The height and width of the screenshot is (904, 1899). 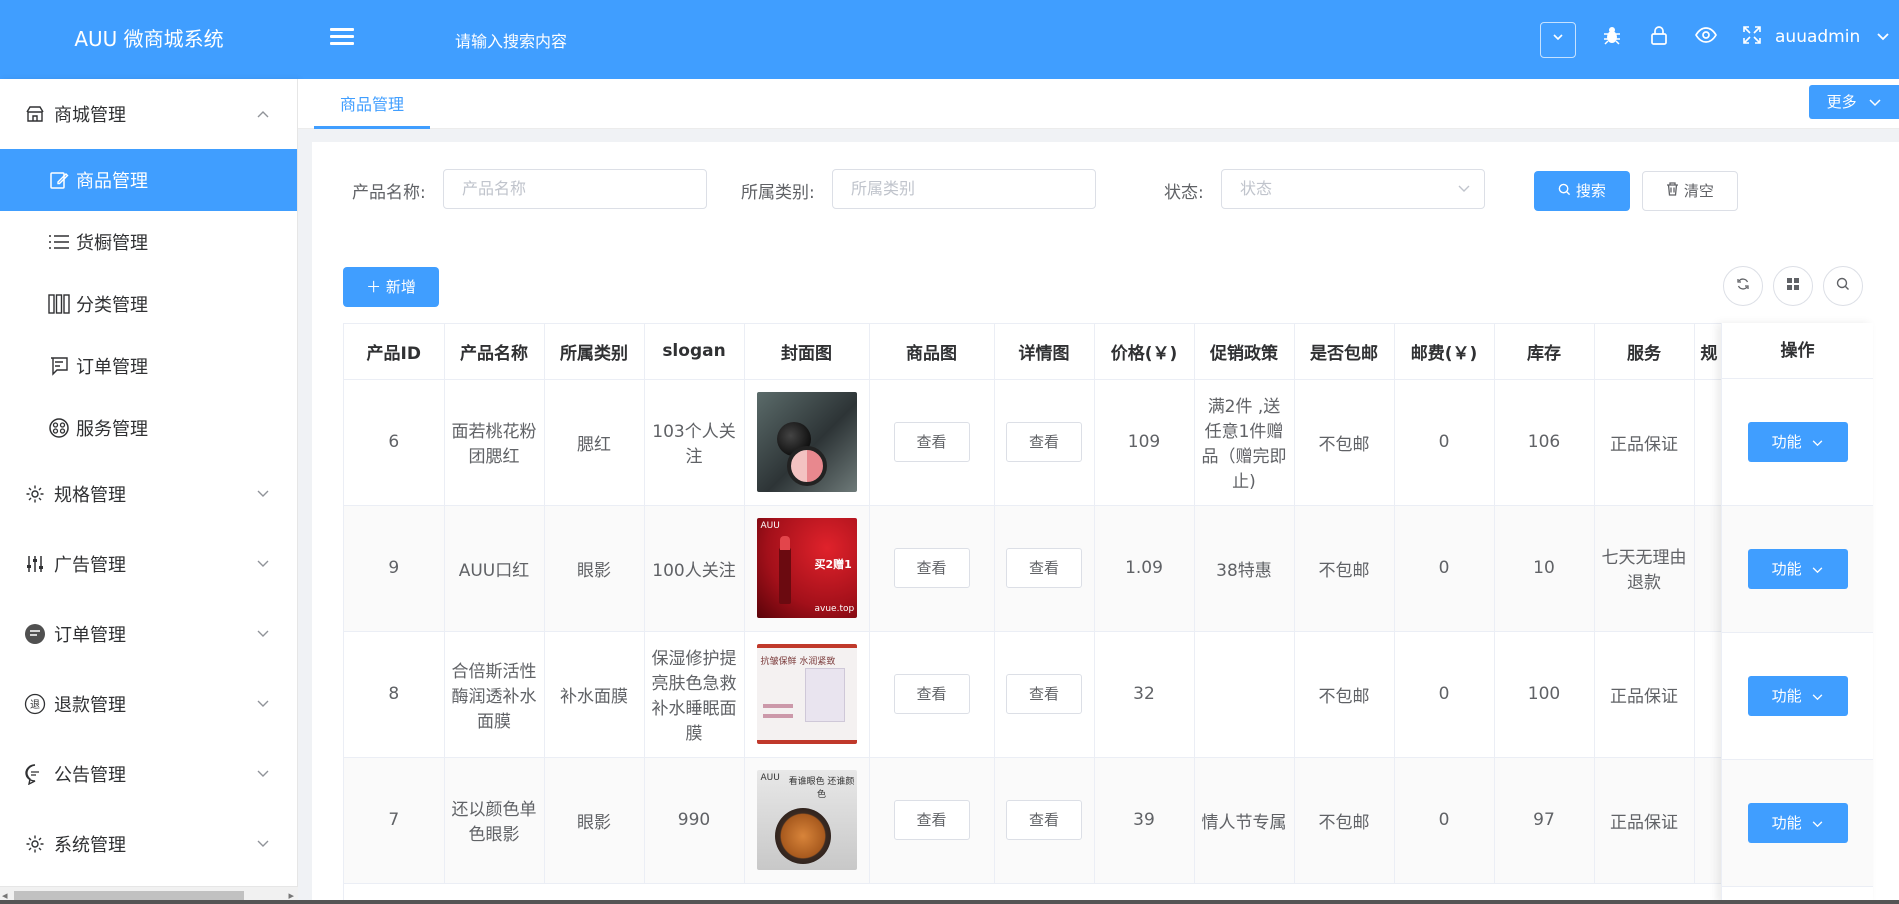 I want to click on search-button: 搜索, so click(x=1582, y=191).